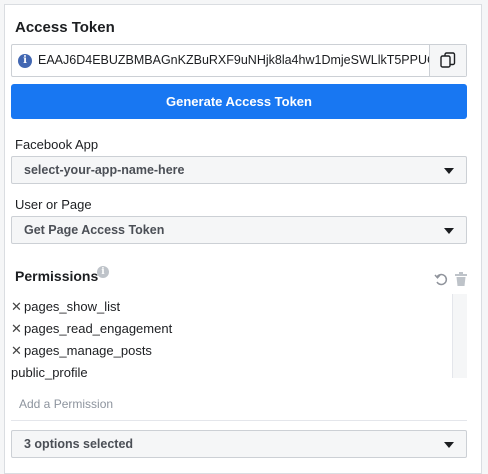  Describe the element at coordinates (239, 444) in the screenshot. I see `permissions-select: 3 options selected` at that location.